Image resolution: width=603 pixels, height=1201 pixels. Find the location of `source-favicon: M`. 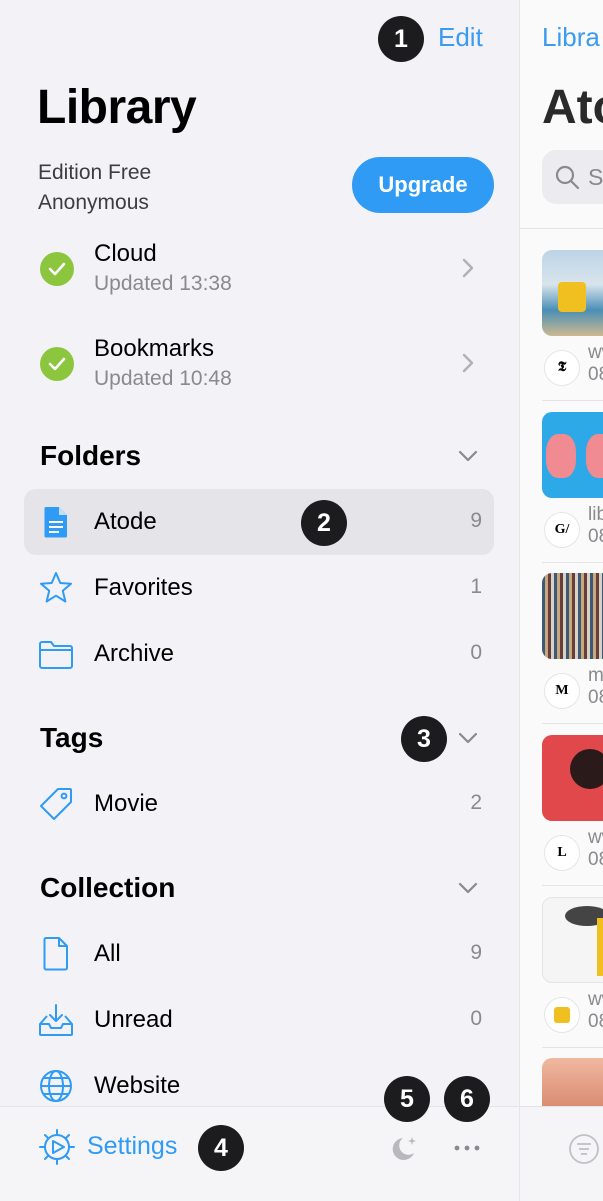

source-favicon: M is located at coordinates (562, 691).